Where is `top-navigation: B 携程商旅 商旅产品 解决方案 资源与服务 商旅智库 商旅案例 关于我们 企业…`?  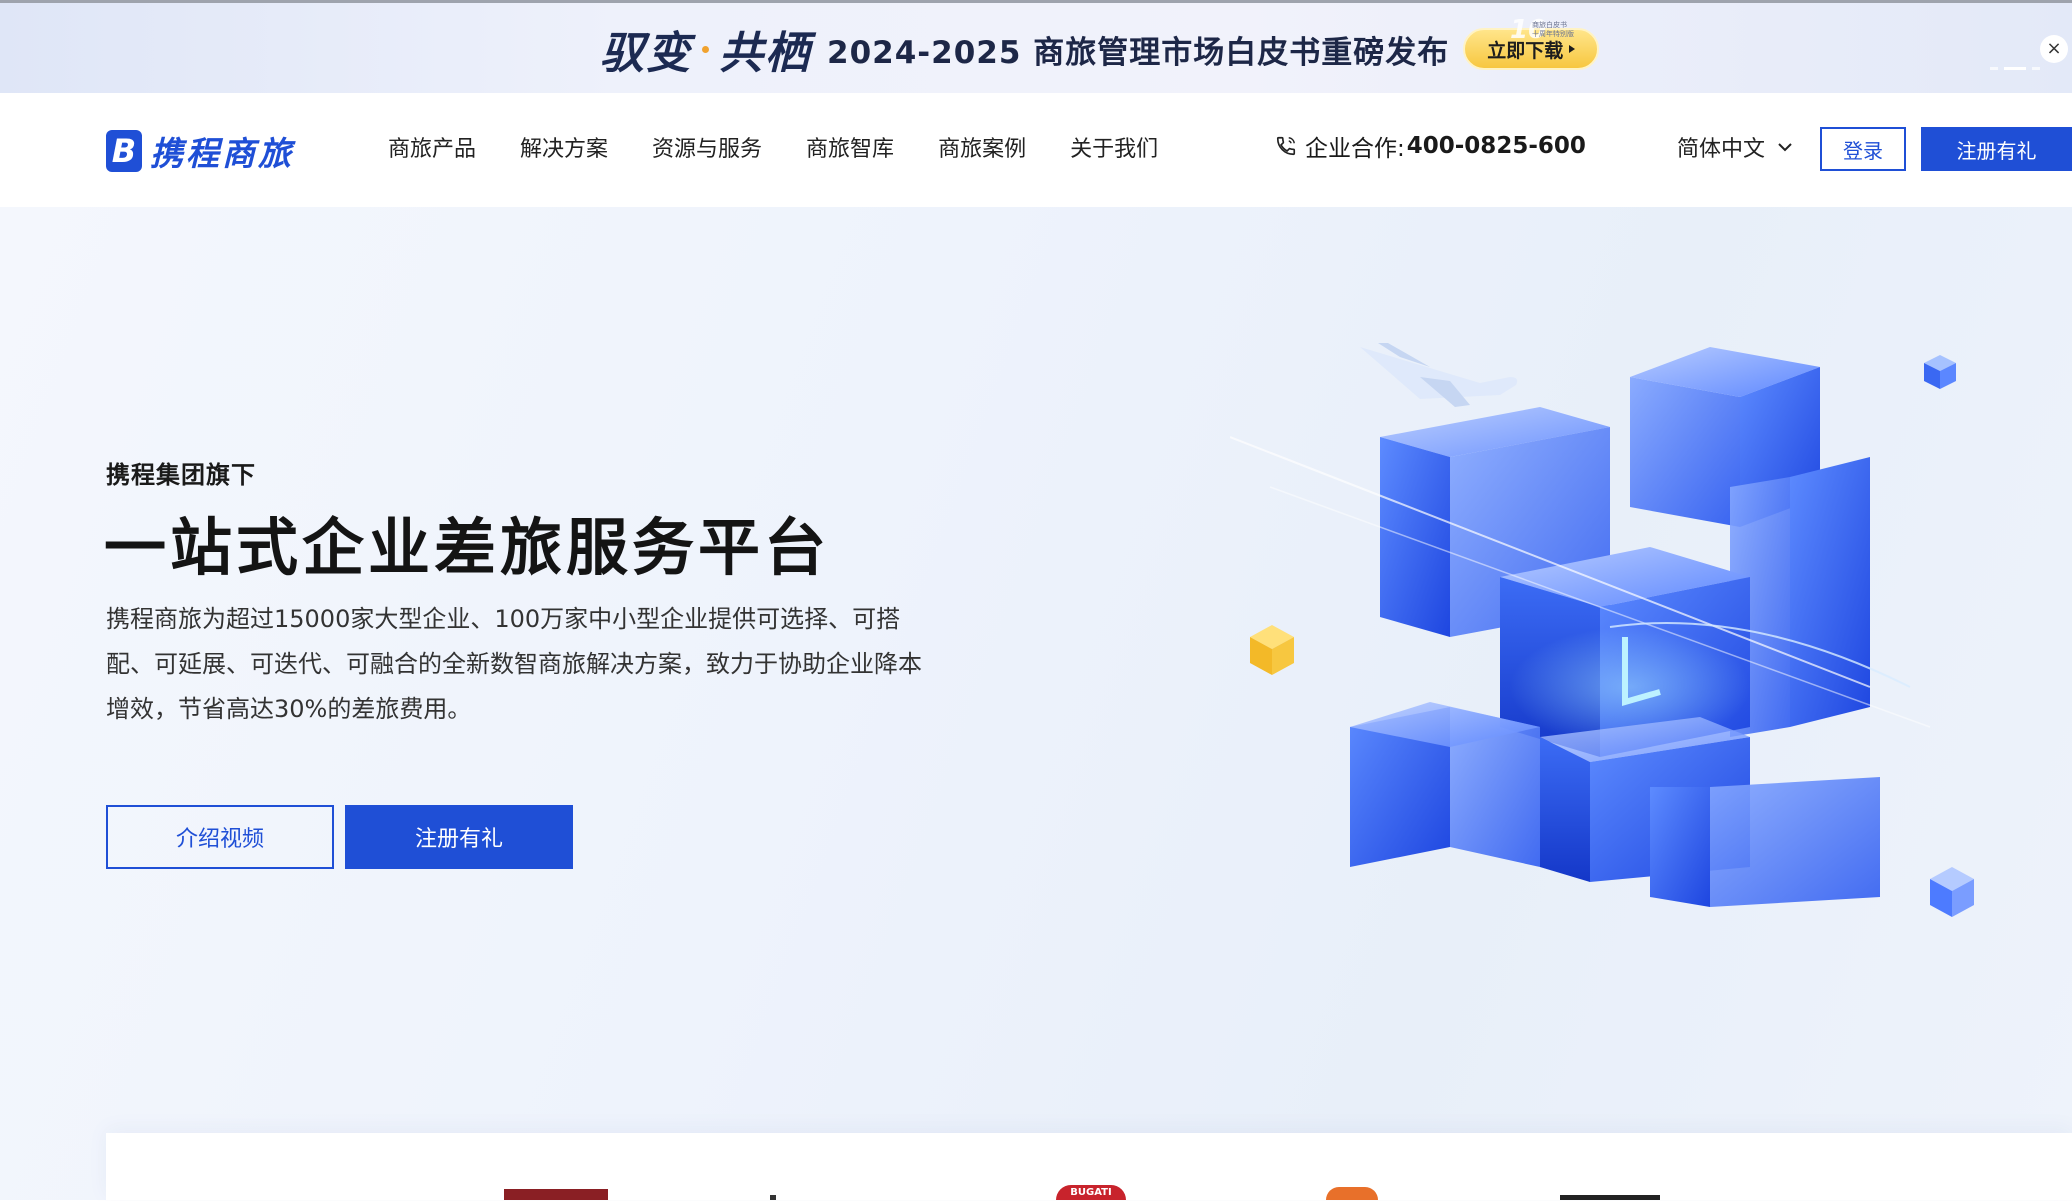
top-navigation: B 携程商旅 商旅产品 解决方案 资源与服务 商旅智库 商旅案例 关于我们 企业… is located at coordinates (1036, 150).